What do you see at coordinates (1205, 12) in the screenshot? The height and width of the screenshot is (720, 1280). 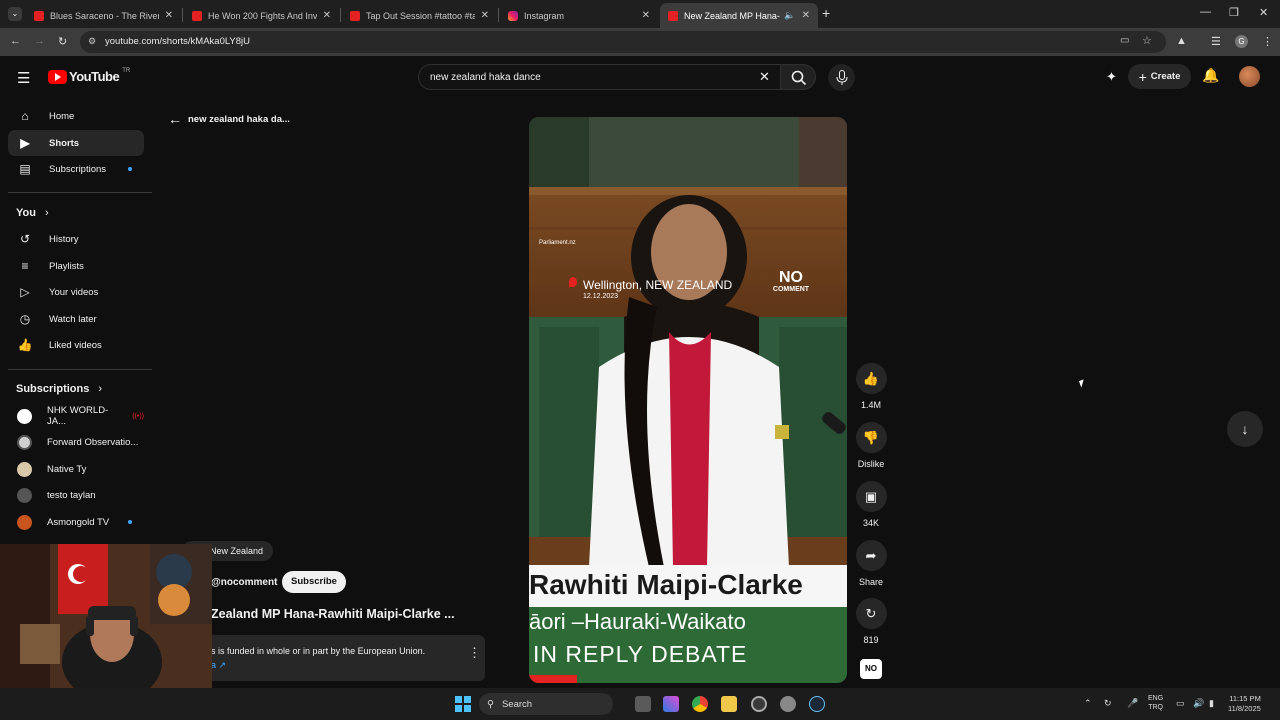 I see `minimize-icon: —` at bounding box center [1205, 12].